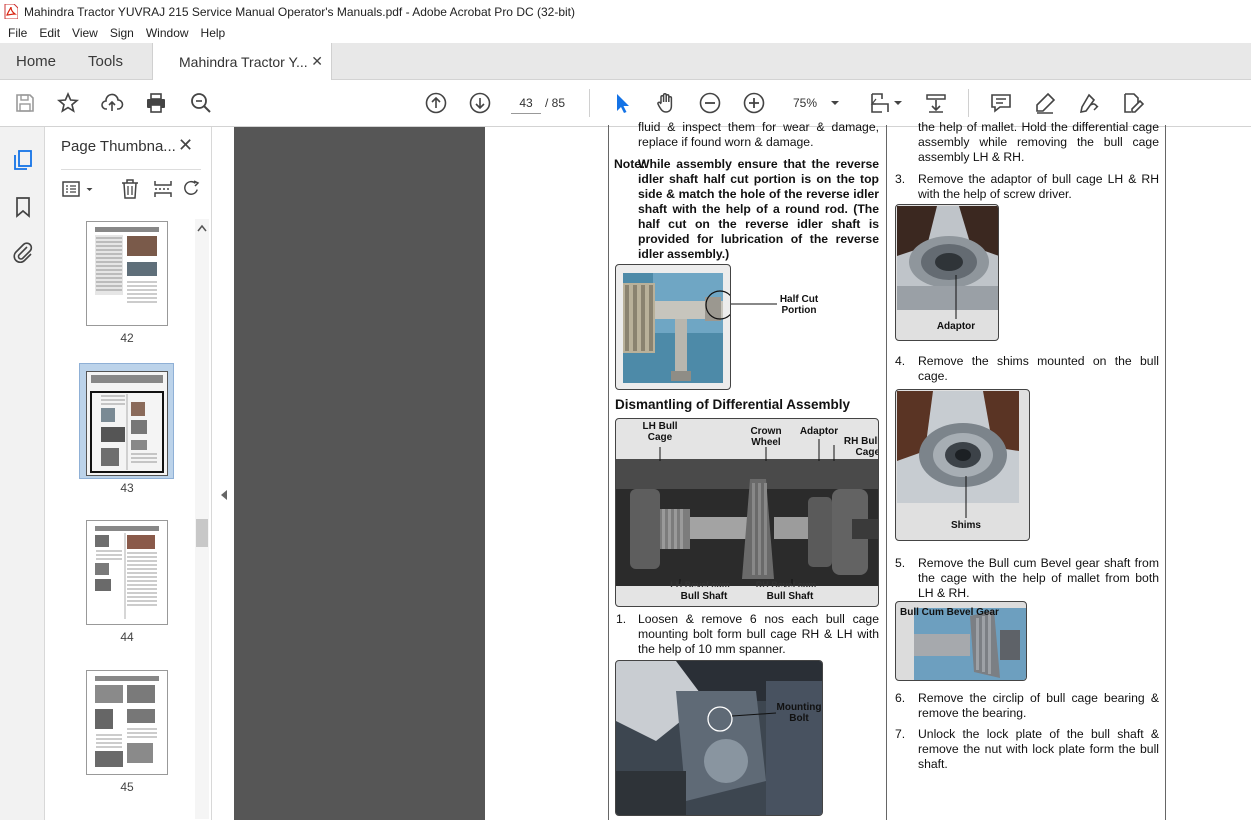 The height and width of the screenshot is (820, 1251). Describe the element at coordinates (127, 787) in the screenshot. I see `thumbnail-label-45: 45` at that location.